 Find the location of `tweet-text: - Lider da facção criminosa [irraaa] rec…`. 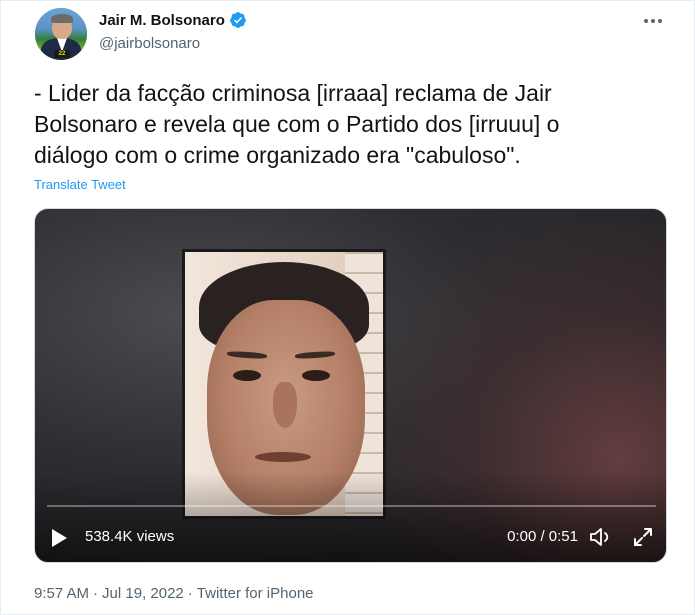

tweet-text: - Lider da facção criminosa [irraaa] rec… is located at coordinates (297, 124).